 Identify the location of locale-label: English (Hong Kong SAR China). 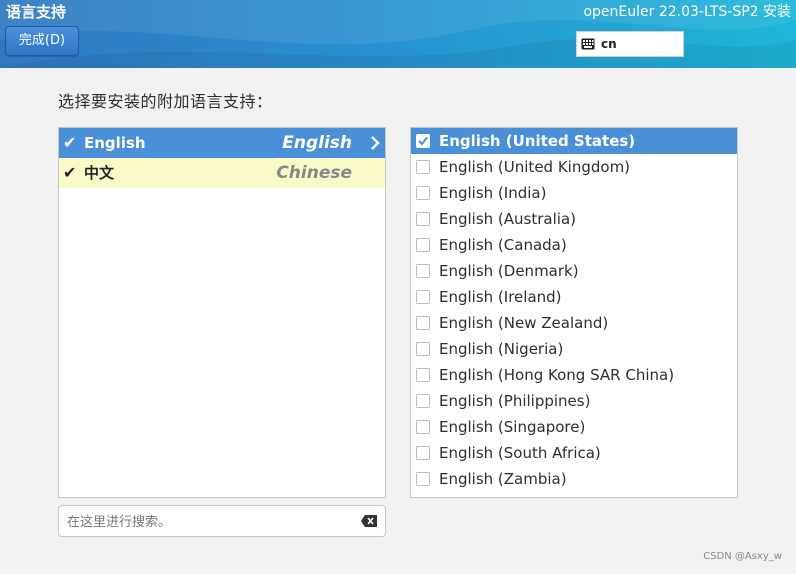
(557, 375).